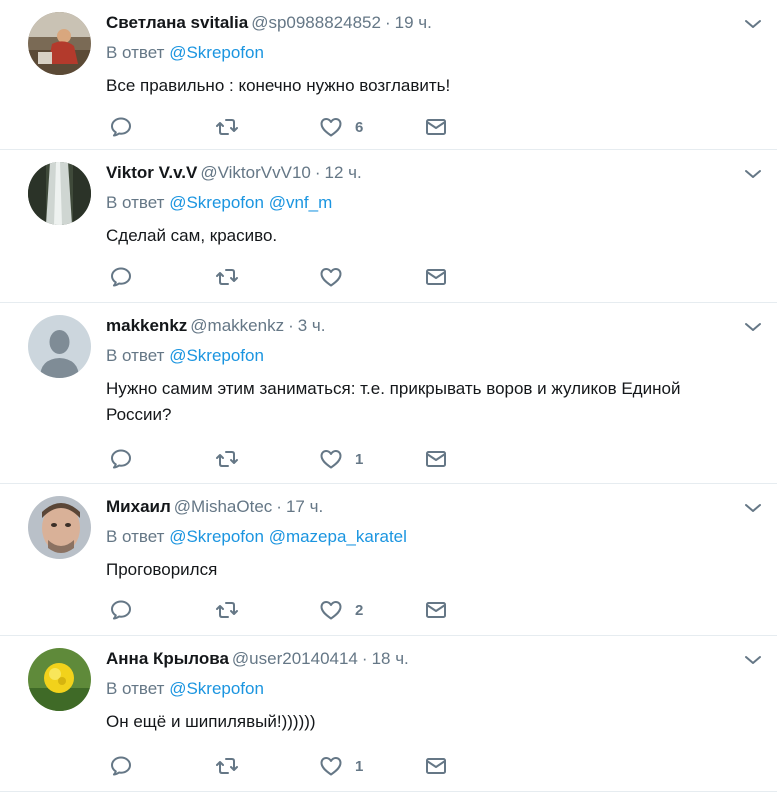 The width and height of the screenshot is (777, 793). What do you see at coordinates (312, 325) in the screenshot?
I see `tweet-timestamp: 3 ч.` at bounding box center [312, 325].